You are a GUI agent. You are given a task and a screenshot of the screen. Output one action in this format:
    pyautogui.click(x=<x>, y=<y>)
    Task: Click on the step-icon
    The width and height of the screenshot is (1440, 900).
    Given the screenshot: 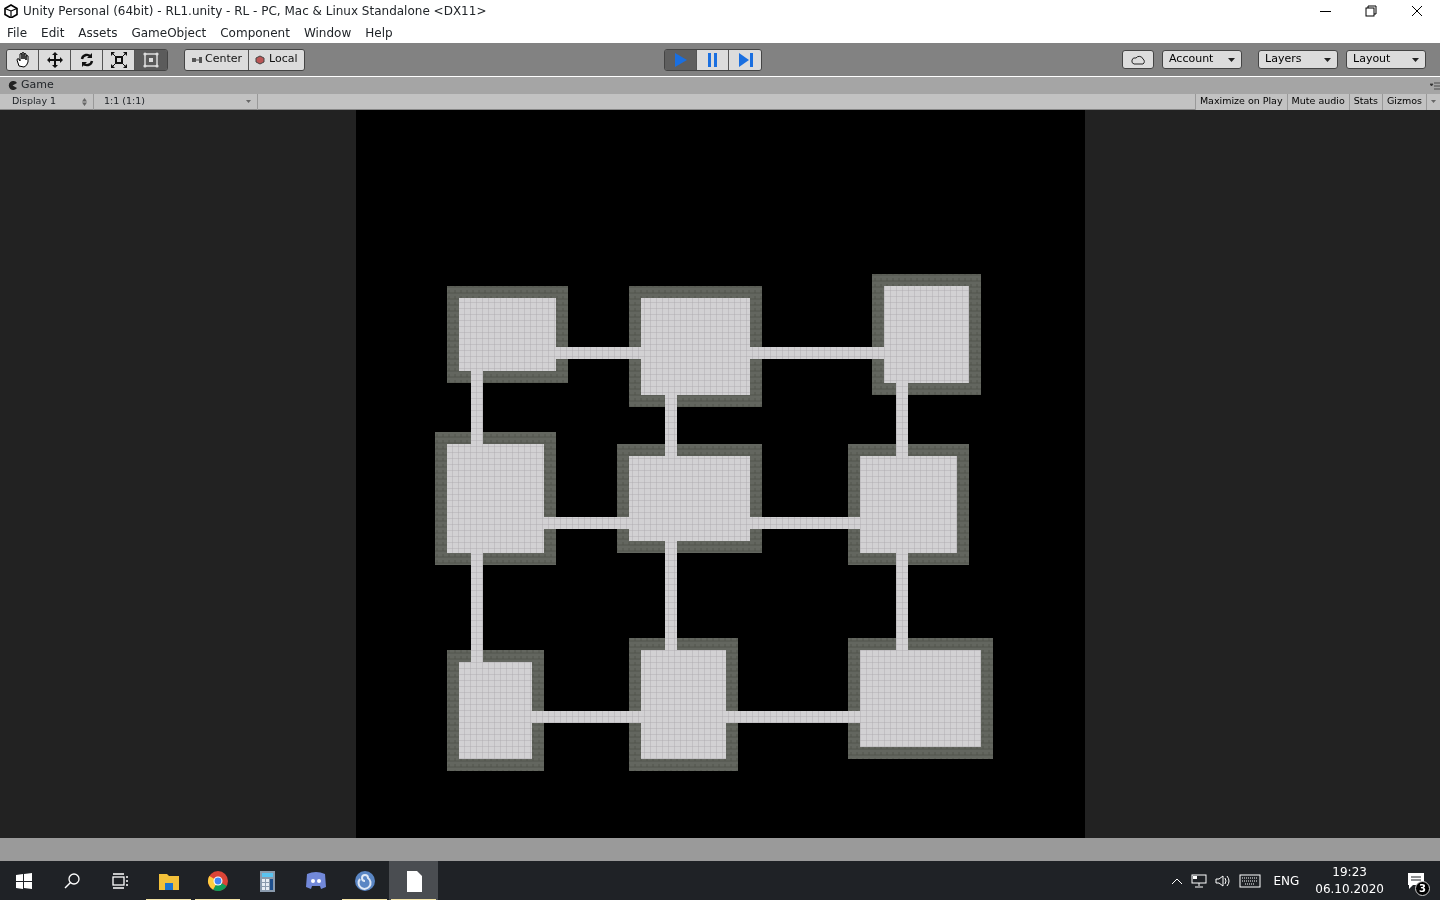 What is the action you would take?
    pyautogui.click(x=745, y=59)
    